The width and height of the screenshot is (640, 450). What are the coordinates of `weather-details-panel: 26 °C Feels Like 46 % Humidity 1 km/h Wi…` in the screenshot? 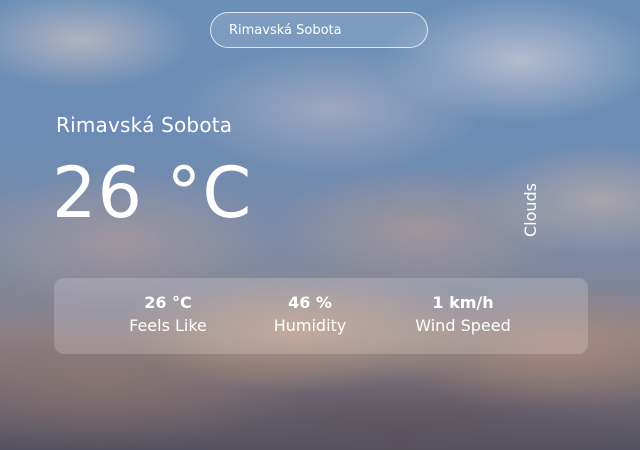 It's located at (321, 316).